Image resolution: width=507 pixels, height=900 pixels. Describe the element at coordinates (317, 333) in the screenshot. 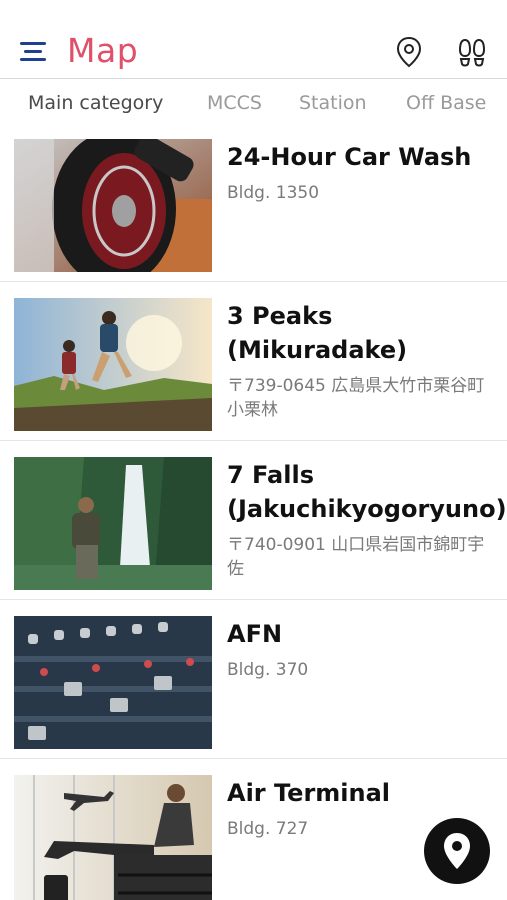

I see `place-name: 3 Peaks (Mikuradake)` at that location.